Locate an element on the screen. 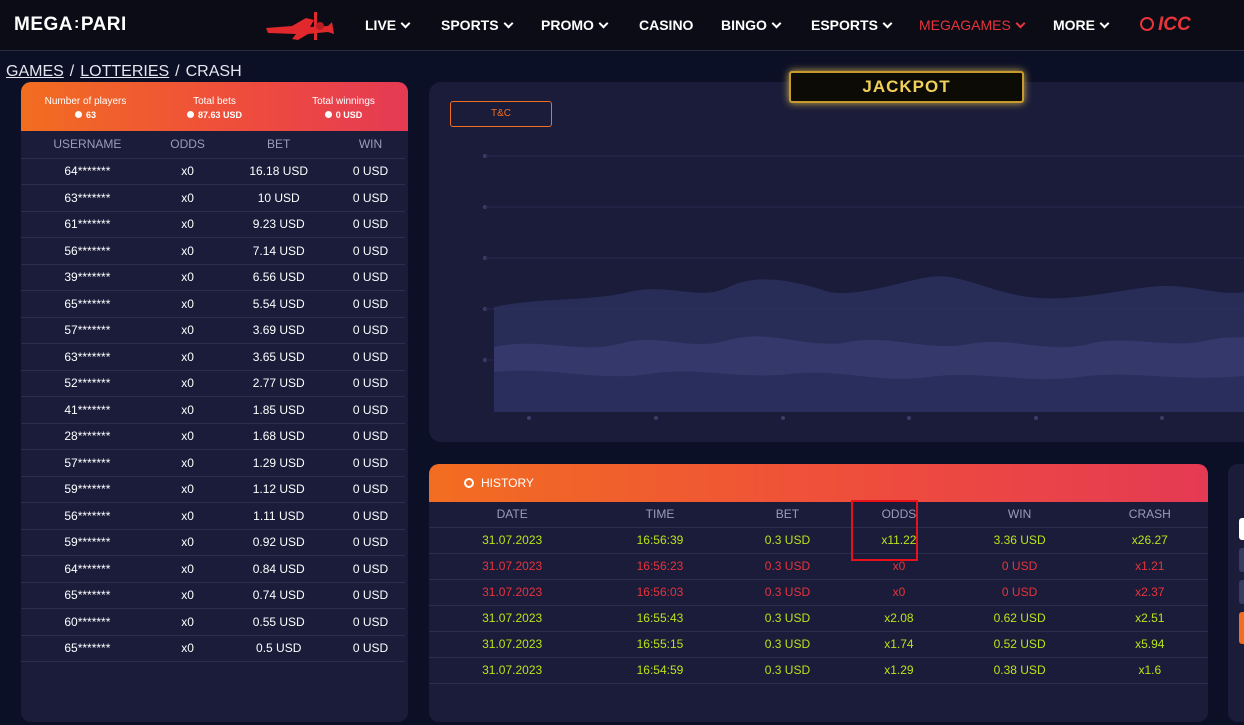 Image resolution: width=1244 pixels, height=725 pixels. history-table-header: DATE TIME BET ODDS WIN CRASH is located at coordinates (818, 515).